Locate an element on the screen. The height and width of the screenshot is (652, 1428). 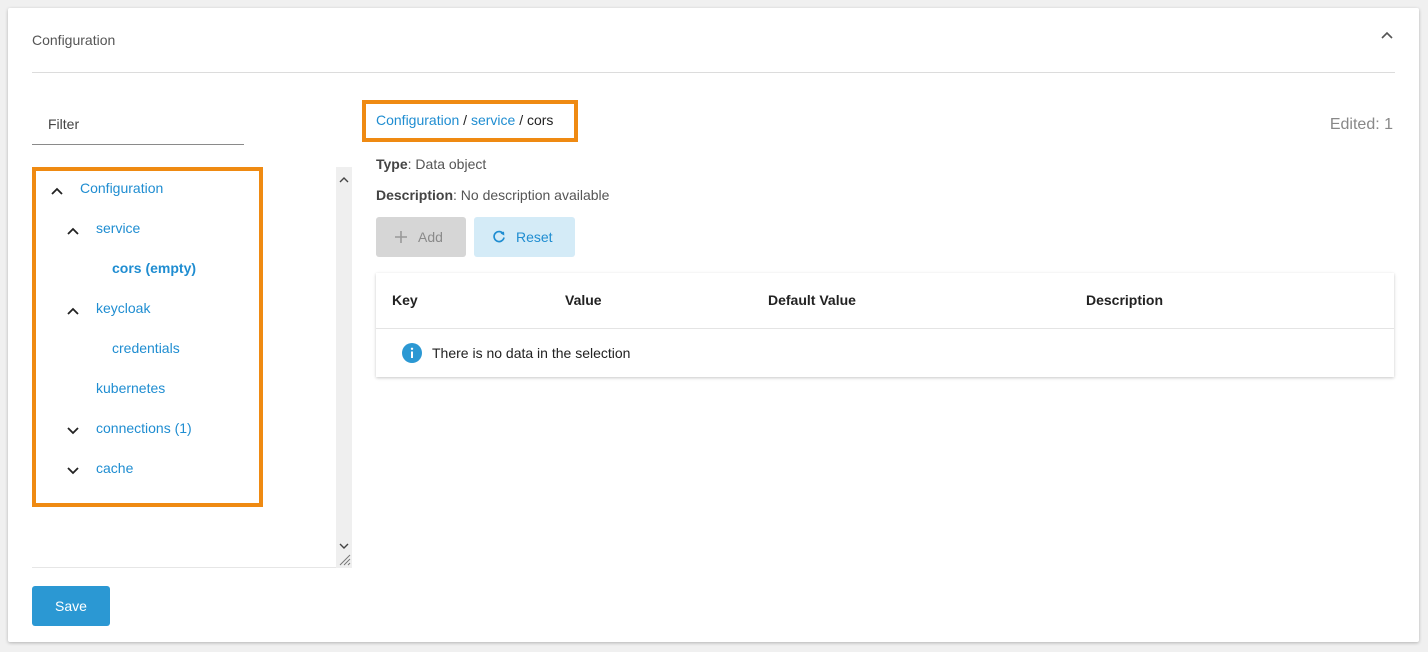
description-value: : No description available is located at coordinates (531, 195).